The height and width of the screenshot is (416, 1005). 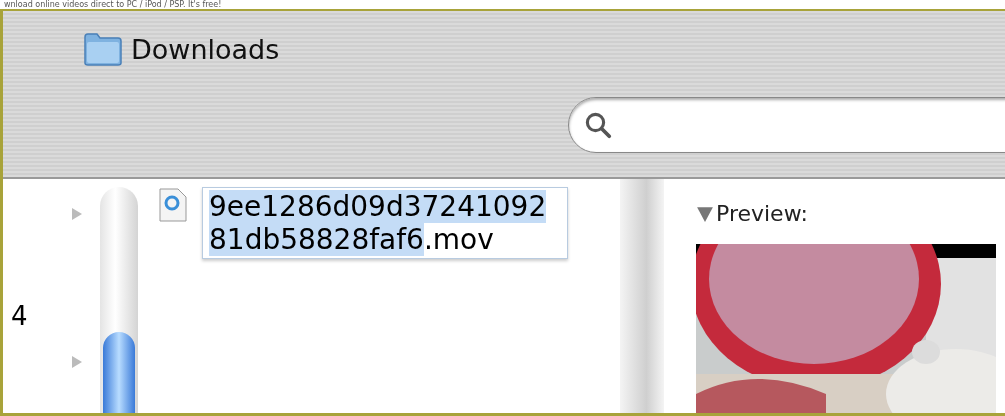 What do you see at coordinates (385, 223) in the screenshot?
I see `rename-field: 9ee1286d09d3724109281db58828faf6.mov` at bounding box center [385, 223].